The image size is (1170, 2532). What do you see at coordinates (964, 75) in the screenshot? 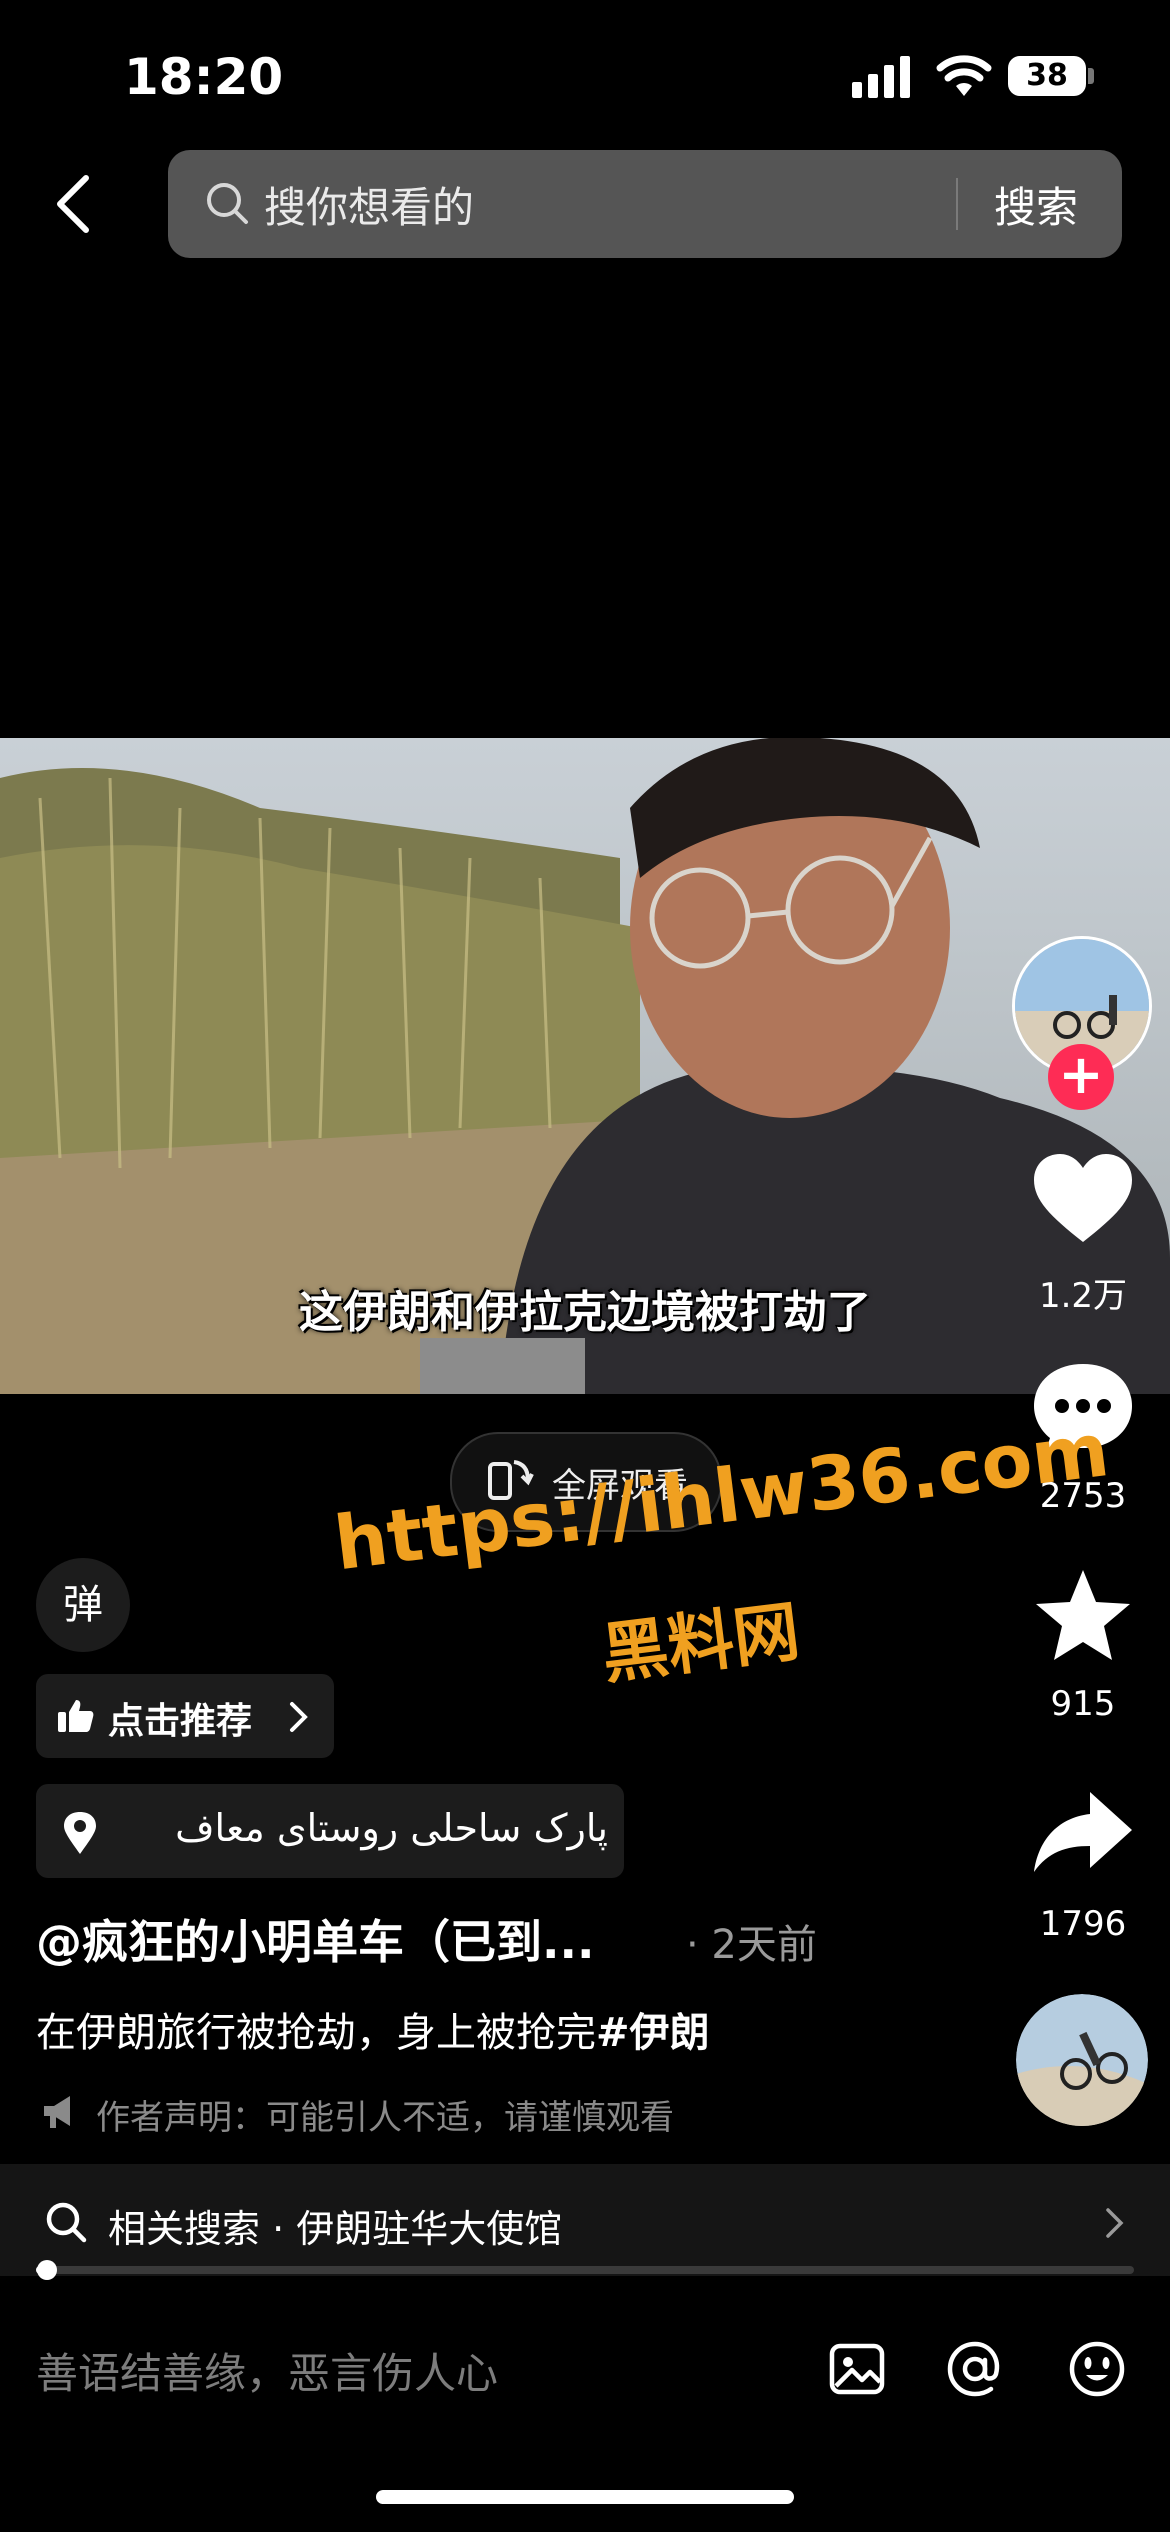
I see `wifi-icon` at bounding box center [964, 75].